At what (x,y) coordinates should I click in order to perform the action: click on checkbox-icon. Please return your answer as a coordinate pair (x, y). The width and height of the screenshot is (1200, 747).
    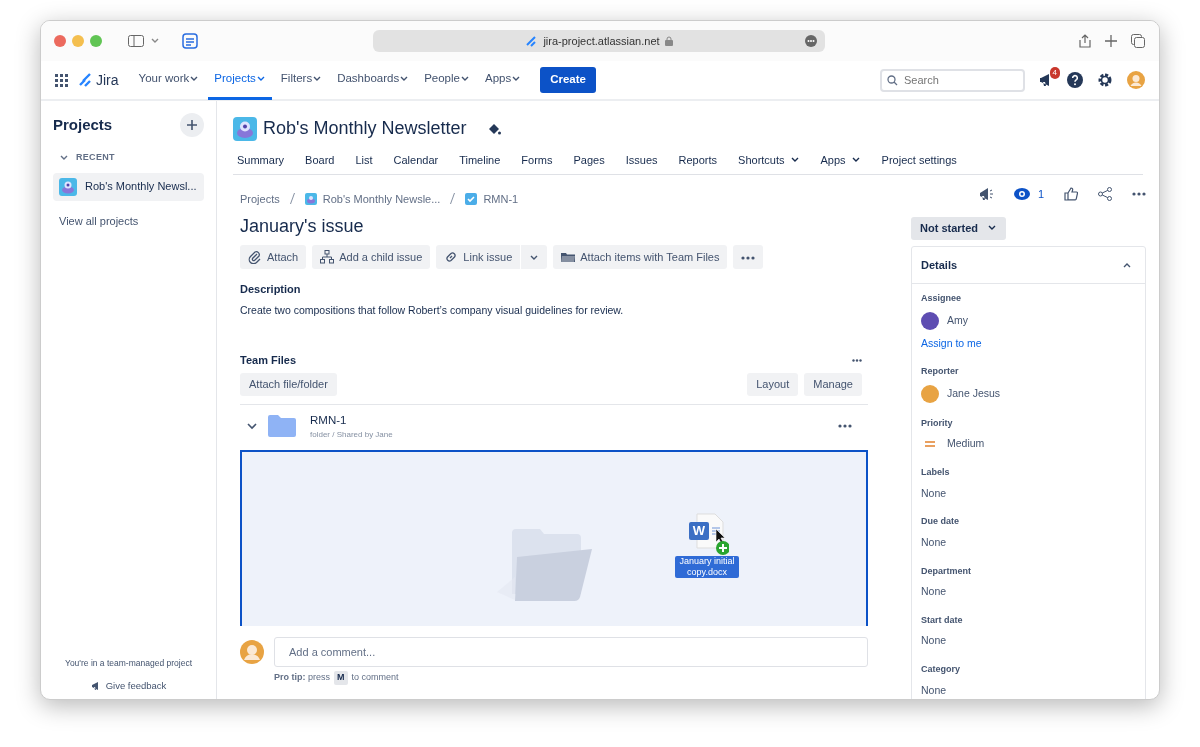
    Looking at the image, I should click on (471, 198).